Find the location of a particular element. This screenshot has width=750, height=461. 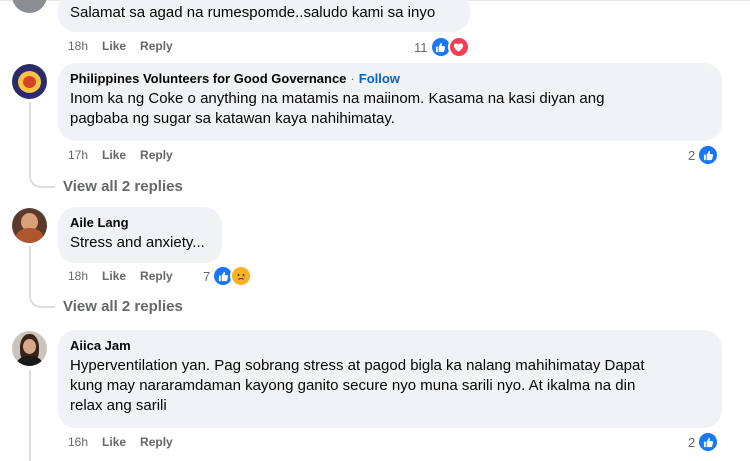

comment-author-row: Aile Lang is located at coordinates (140, 222).